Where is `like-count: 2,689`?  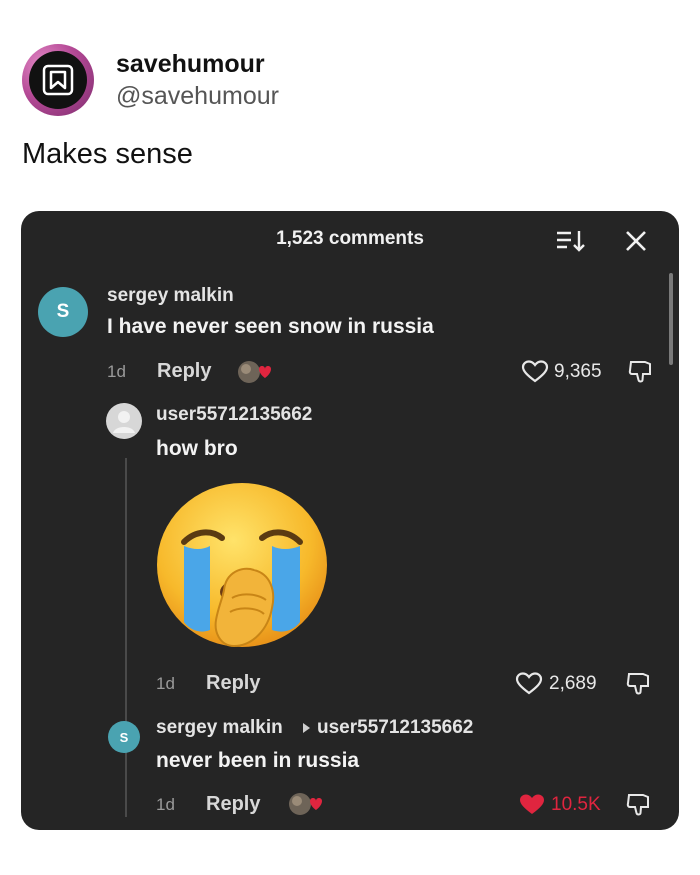
like-count: 2,689 is located at coordinates (573, 683).